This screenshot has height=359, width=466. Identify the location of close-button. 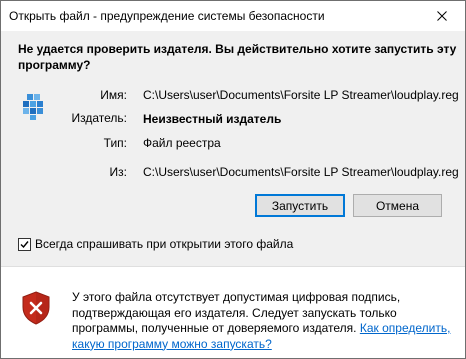
(442, 16).